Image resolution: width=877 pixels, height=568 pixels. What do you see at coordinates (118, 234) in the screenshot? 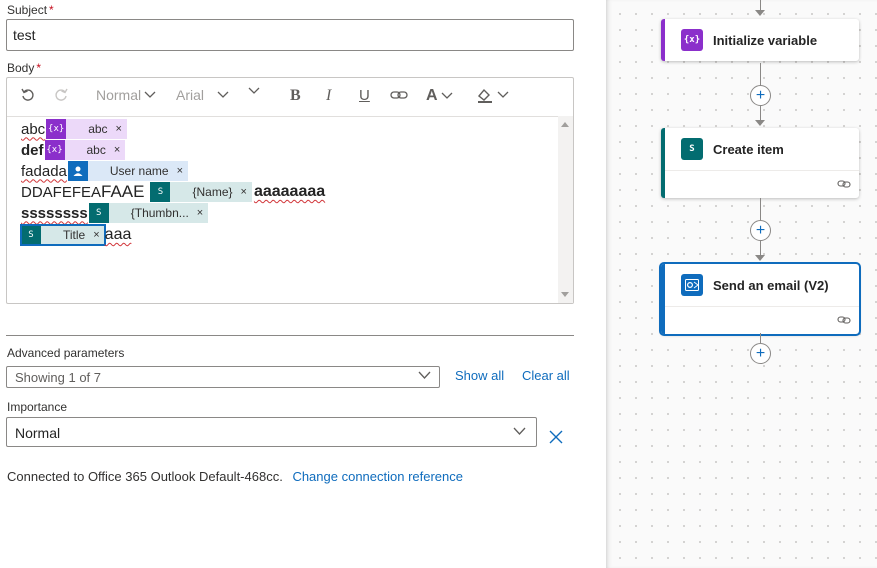
I see `body-text: aaa` at bounding box center [118, 234].